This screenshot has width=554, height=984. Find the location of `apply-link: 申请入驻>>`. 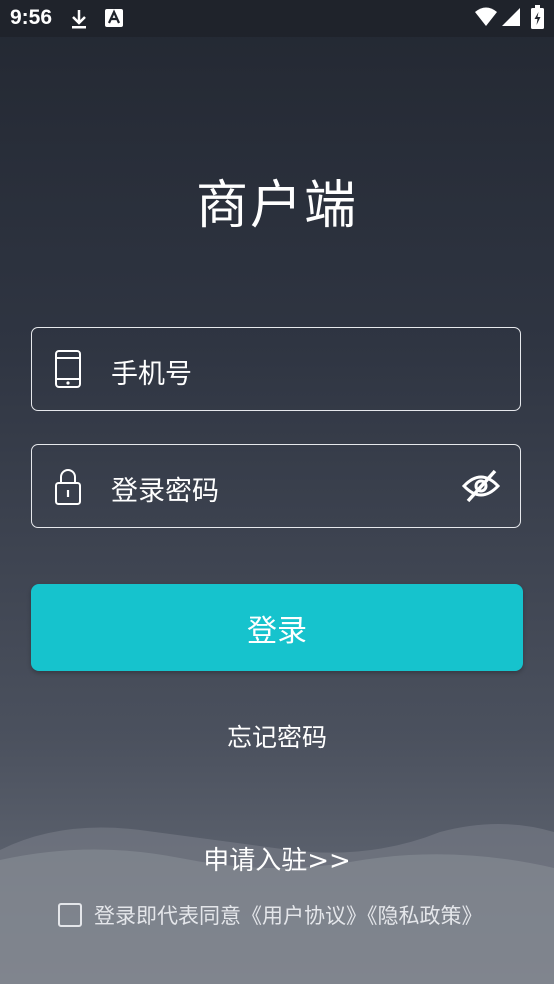

apply-link: 申请入驻>> is located at coordinates (277, 858).